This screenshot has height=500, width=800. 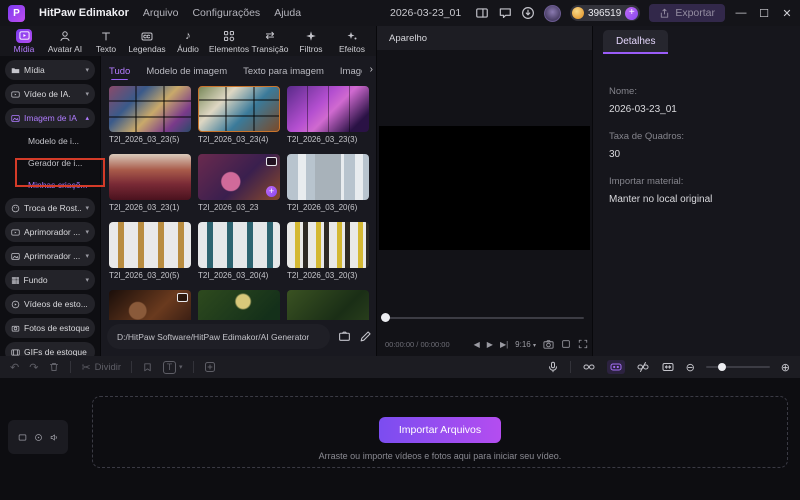 I want to click on aspect-ratio-select: 9:16 ▾, so click(x=525, y=344).